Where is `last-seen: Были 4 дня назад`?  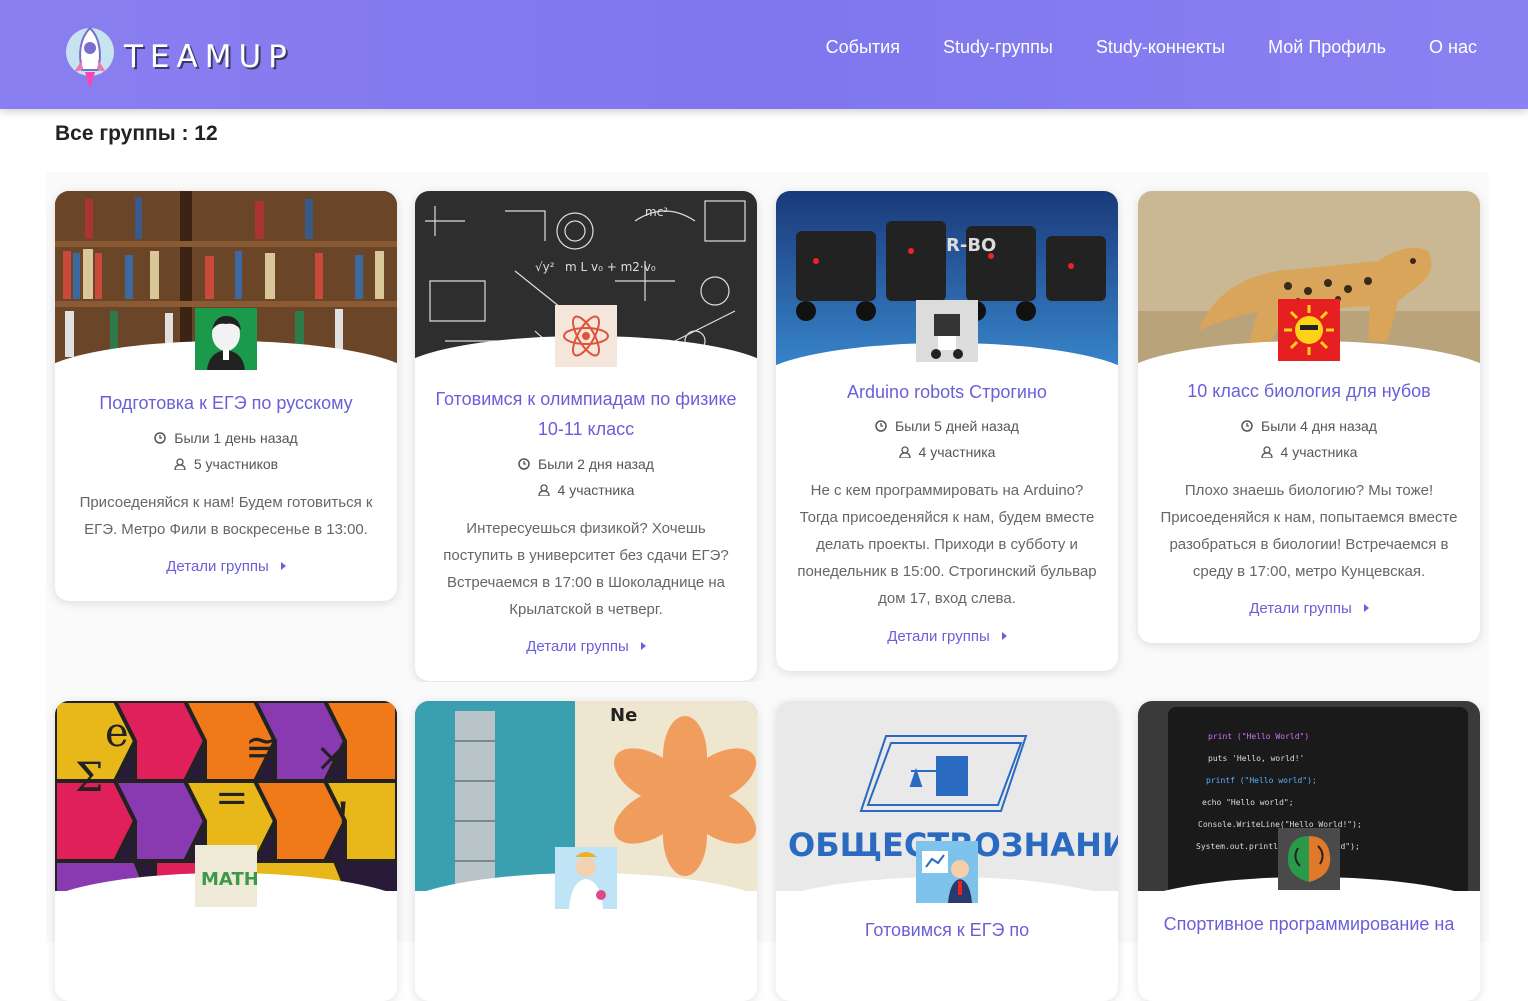 last-seen: Были 4 дня назад is located at coordinates (1309, 426).